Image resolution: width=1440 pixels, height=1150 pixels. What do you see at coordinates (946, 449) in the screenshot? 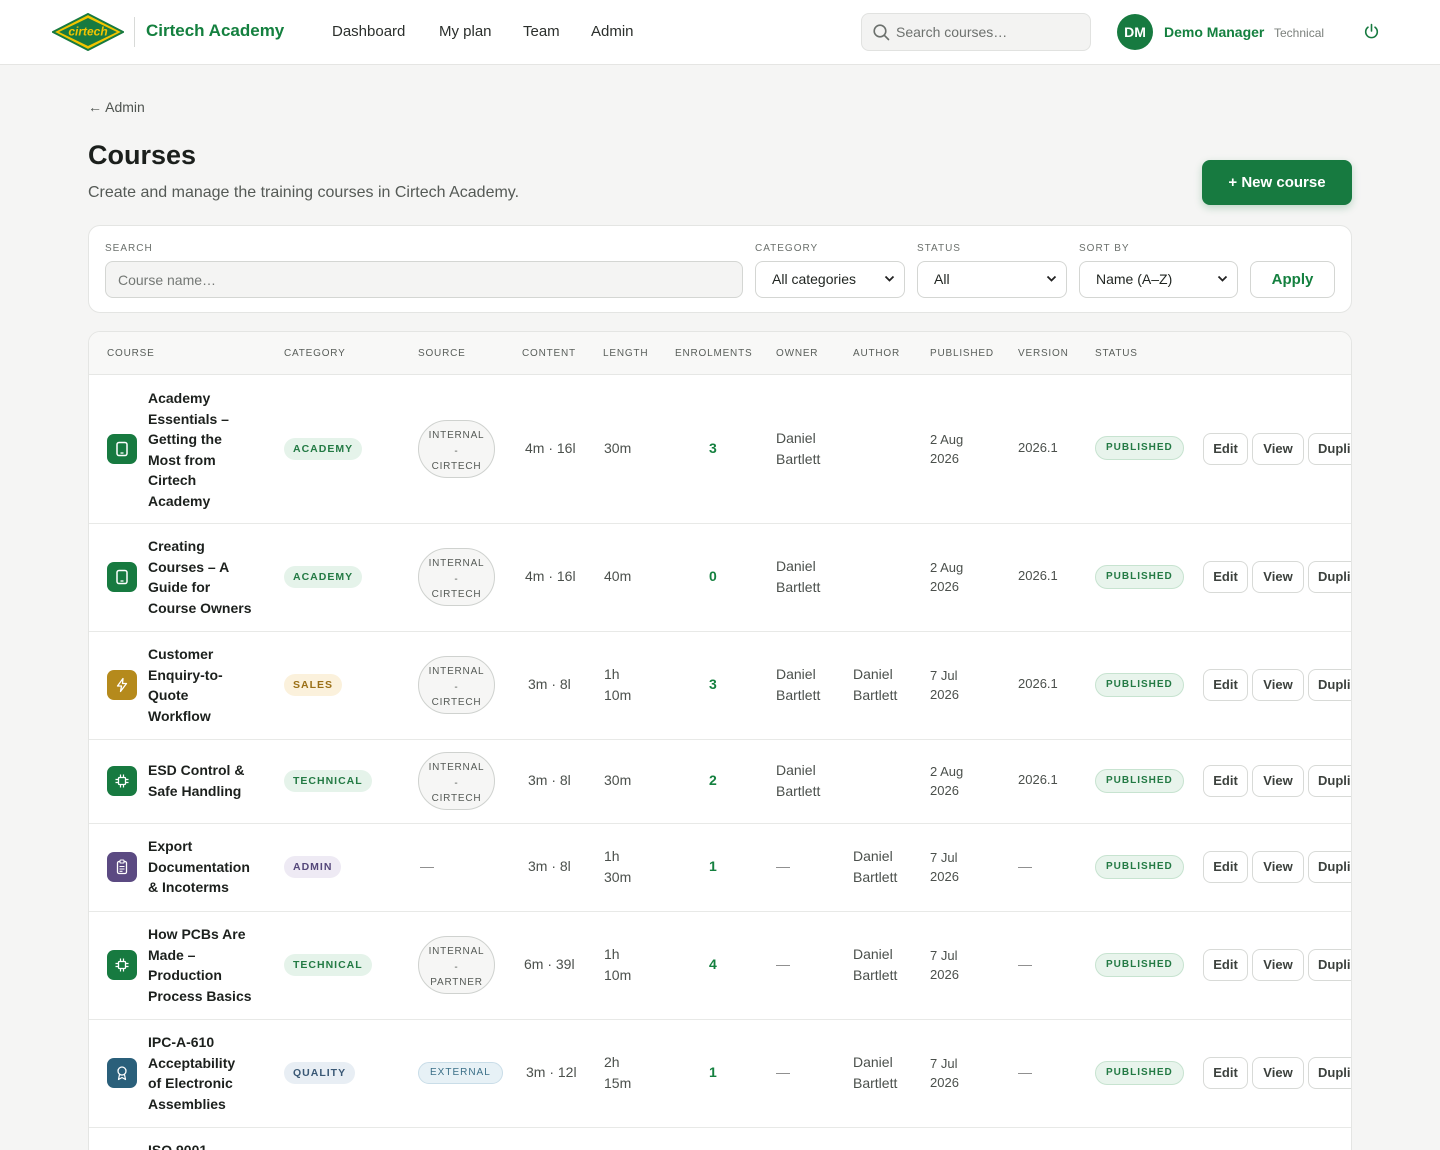
I see `published-value: 2 Aug 2026` at bounding box center [946, 449].